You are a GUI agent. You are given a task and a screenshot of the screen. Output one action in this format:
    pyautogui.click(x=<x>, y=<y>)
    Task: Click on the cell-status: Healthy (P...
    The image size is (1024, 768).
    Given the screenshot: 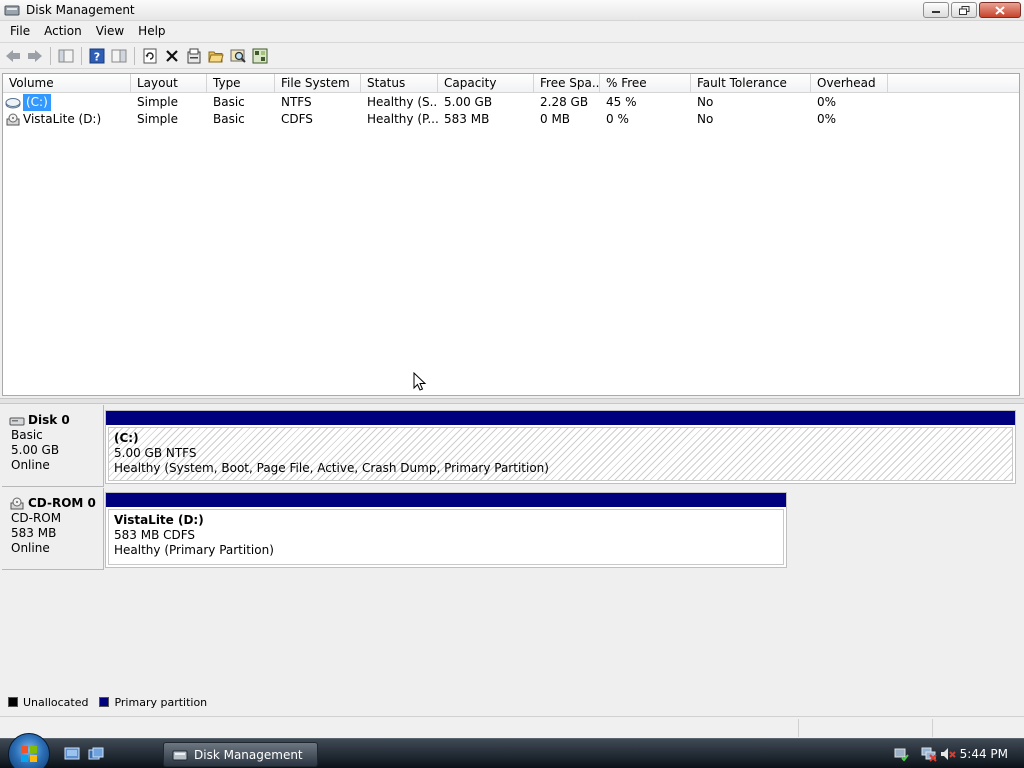 What is the action you would take?
    pyautogui.click(x=402, y=119)
    